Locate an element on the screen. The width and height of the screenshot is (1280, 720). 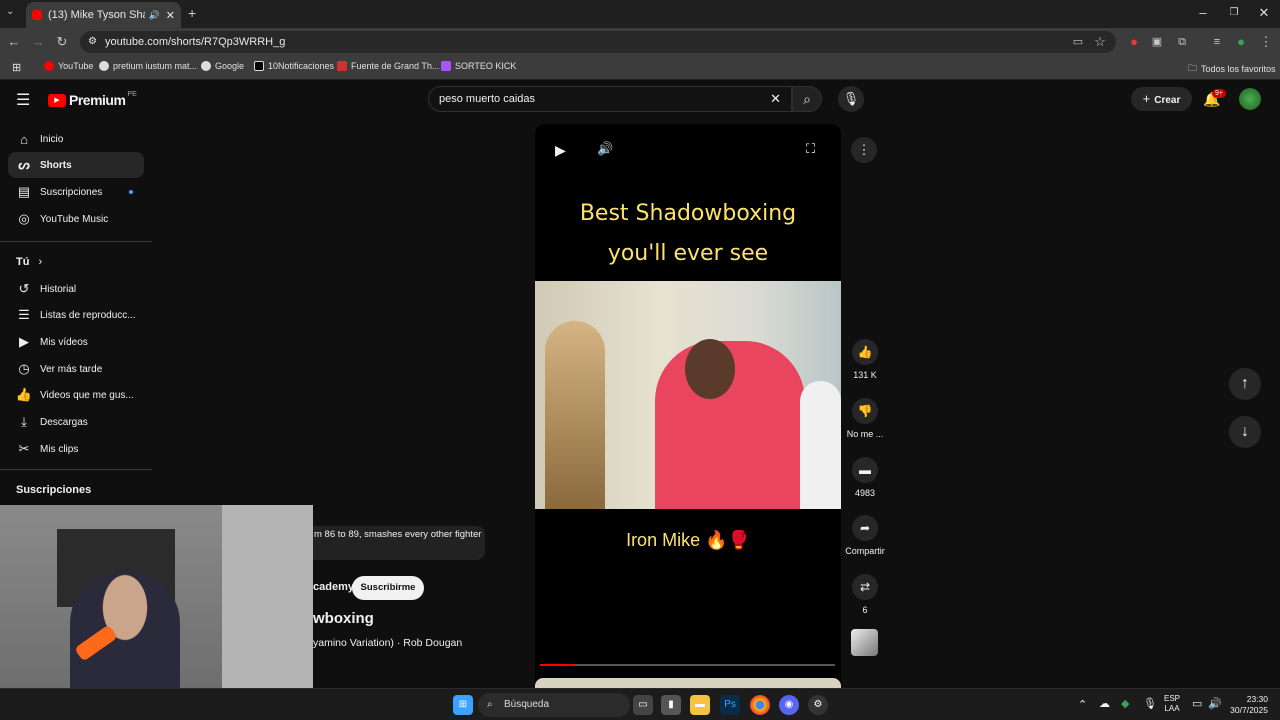
apps-icon: ⊞ is located at coordinates (16, 67).